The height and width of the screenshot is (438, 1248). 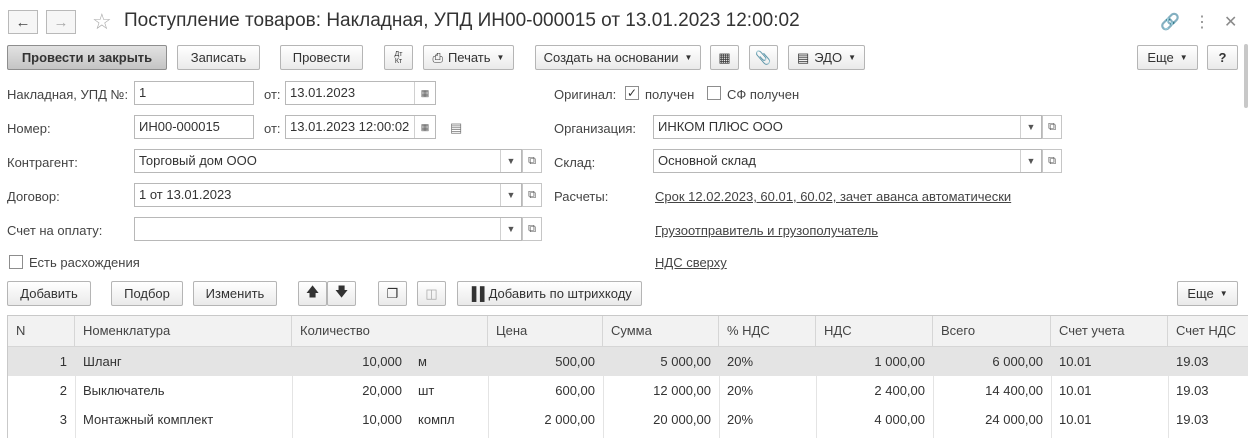 I want to click on arrow-up-icon: 🡅, so click(x=312, y=291).